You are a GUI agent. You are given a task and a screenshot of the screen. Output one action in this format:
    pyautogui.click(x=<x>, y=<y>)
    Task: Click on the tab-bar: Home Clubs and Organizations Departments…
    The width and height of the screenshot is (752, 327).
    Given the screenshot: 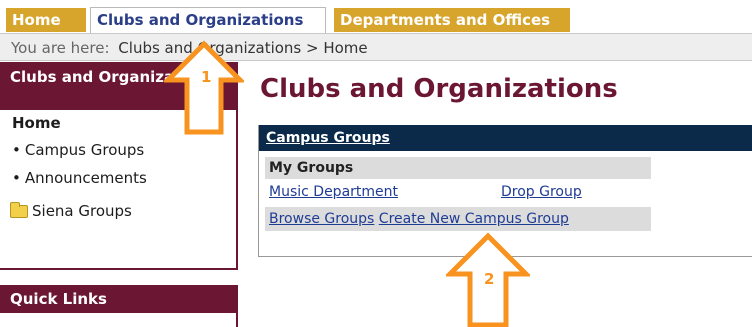 What is the action you would take?
    pyautogui.click(x=376, y=17)
    